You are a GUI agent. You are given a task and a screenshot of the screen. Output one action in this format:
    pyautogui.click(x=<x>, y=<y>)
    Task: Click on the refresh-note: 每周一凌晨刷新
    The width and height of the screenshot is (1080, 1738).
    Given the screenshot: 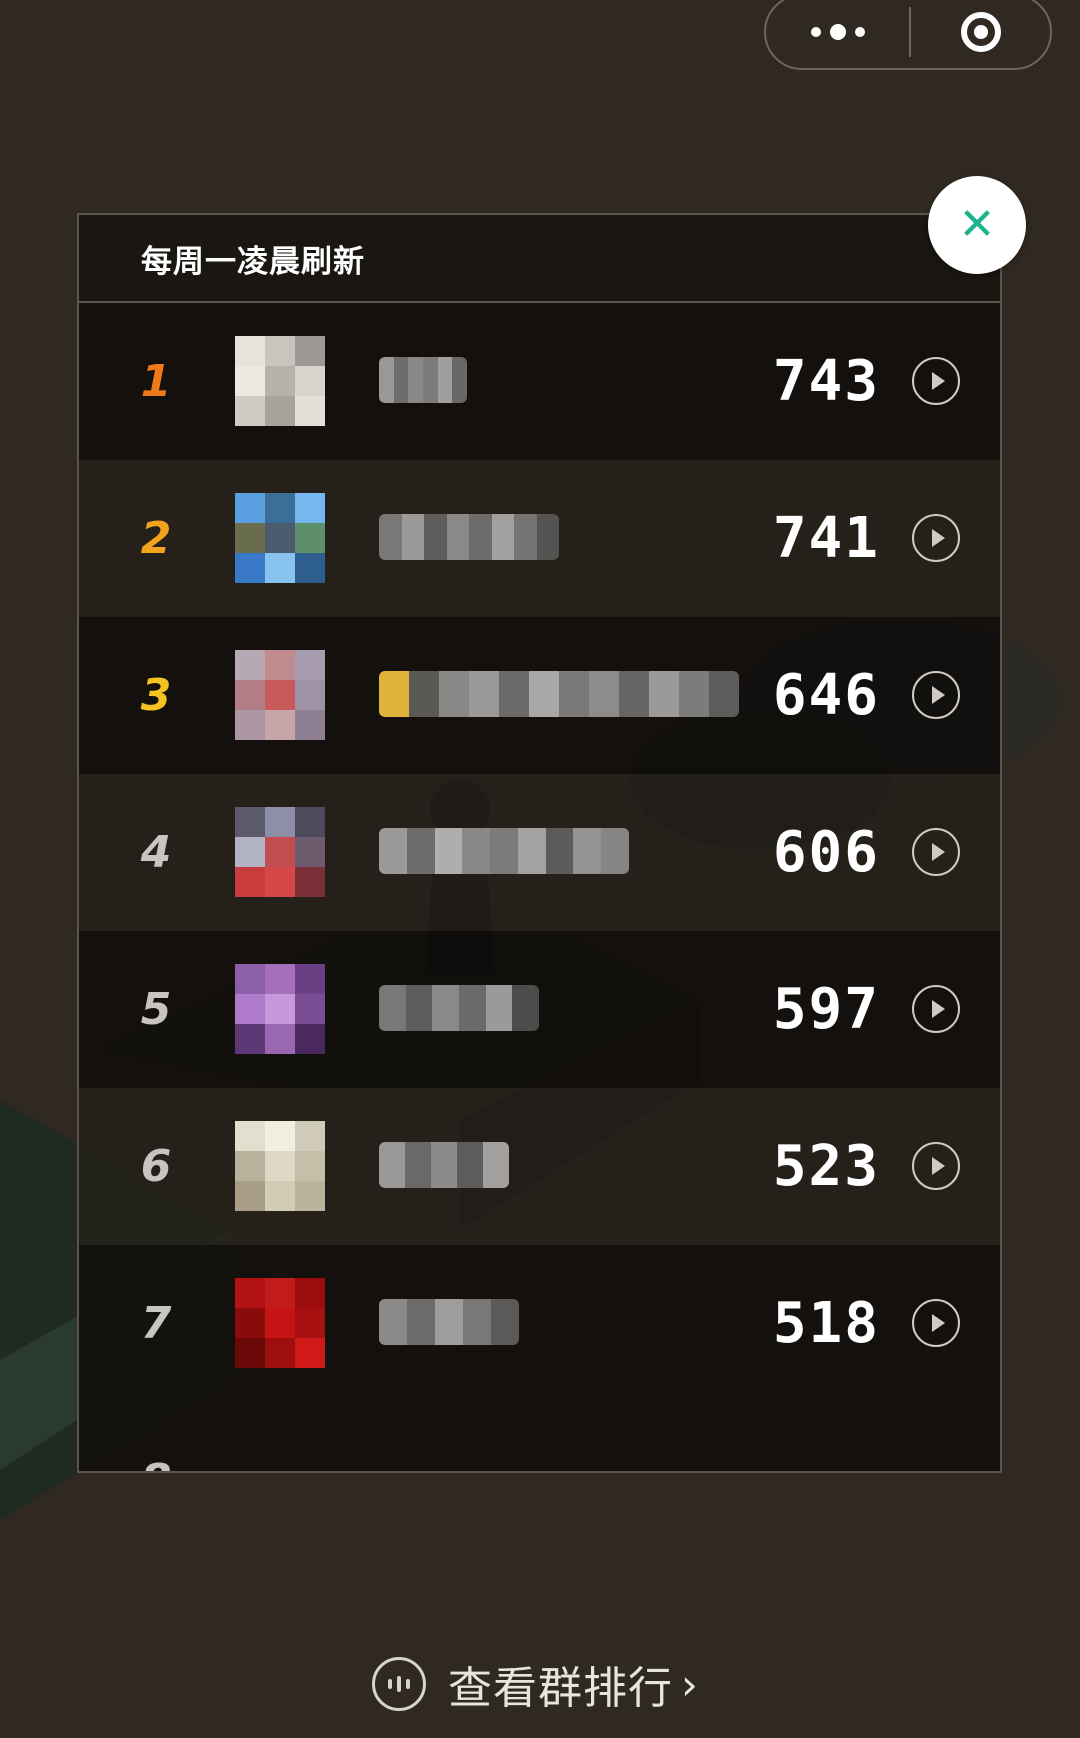 What is the action you would take?
    pyautogui.click(x=253, y=261)
    